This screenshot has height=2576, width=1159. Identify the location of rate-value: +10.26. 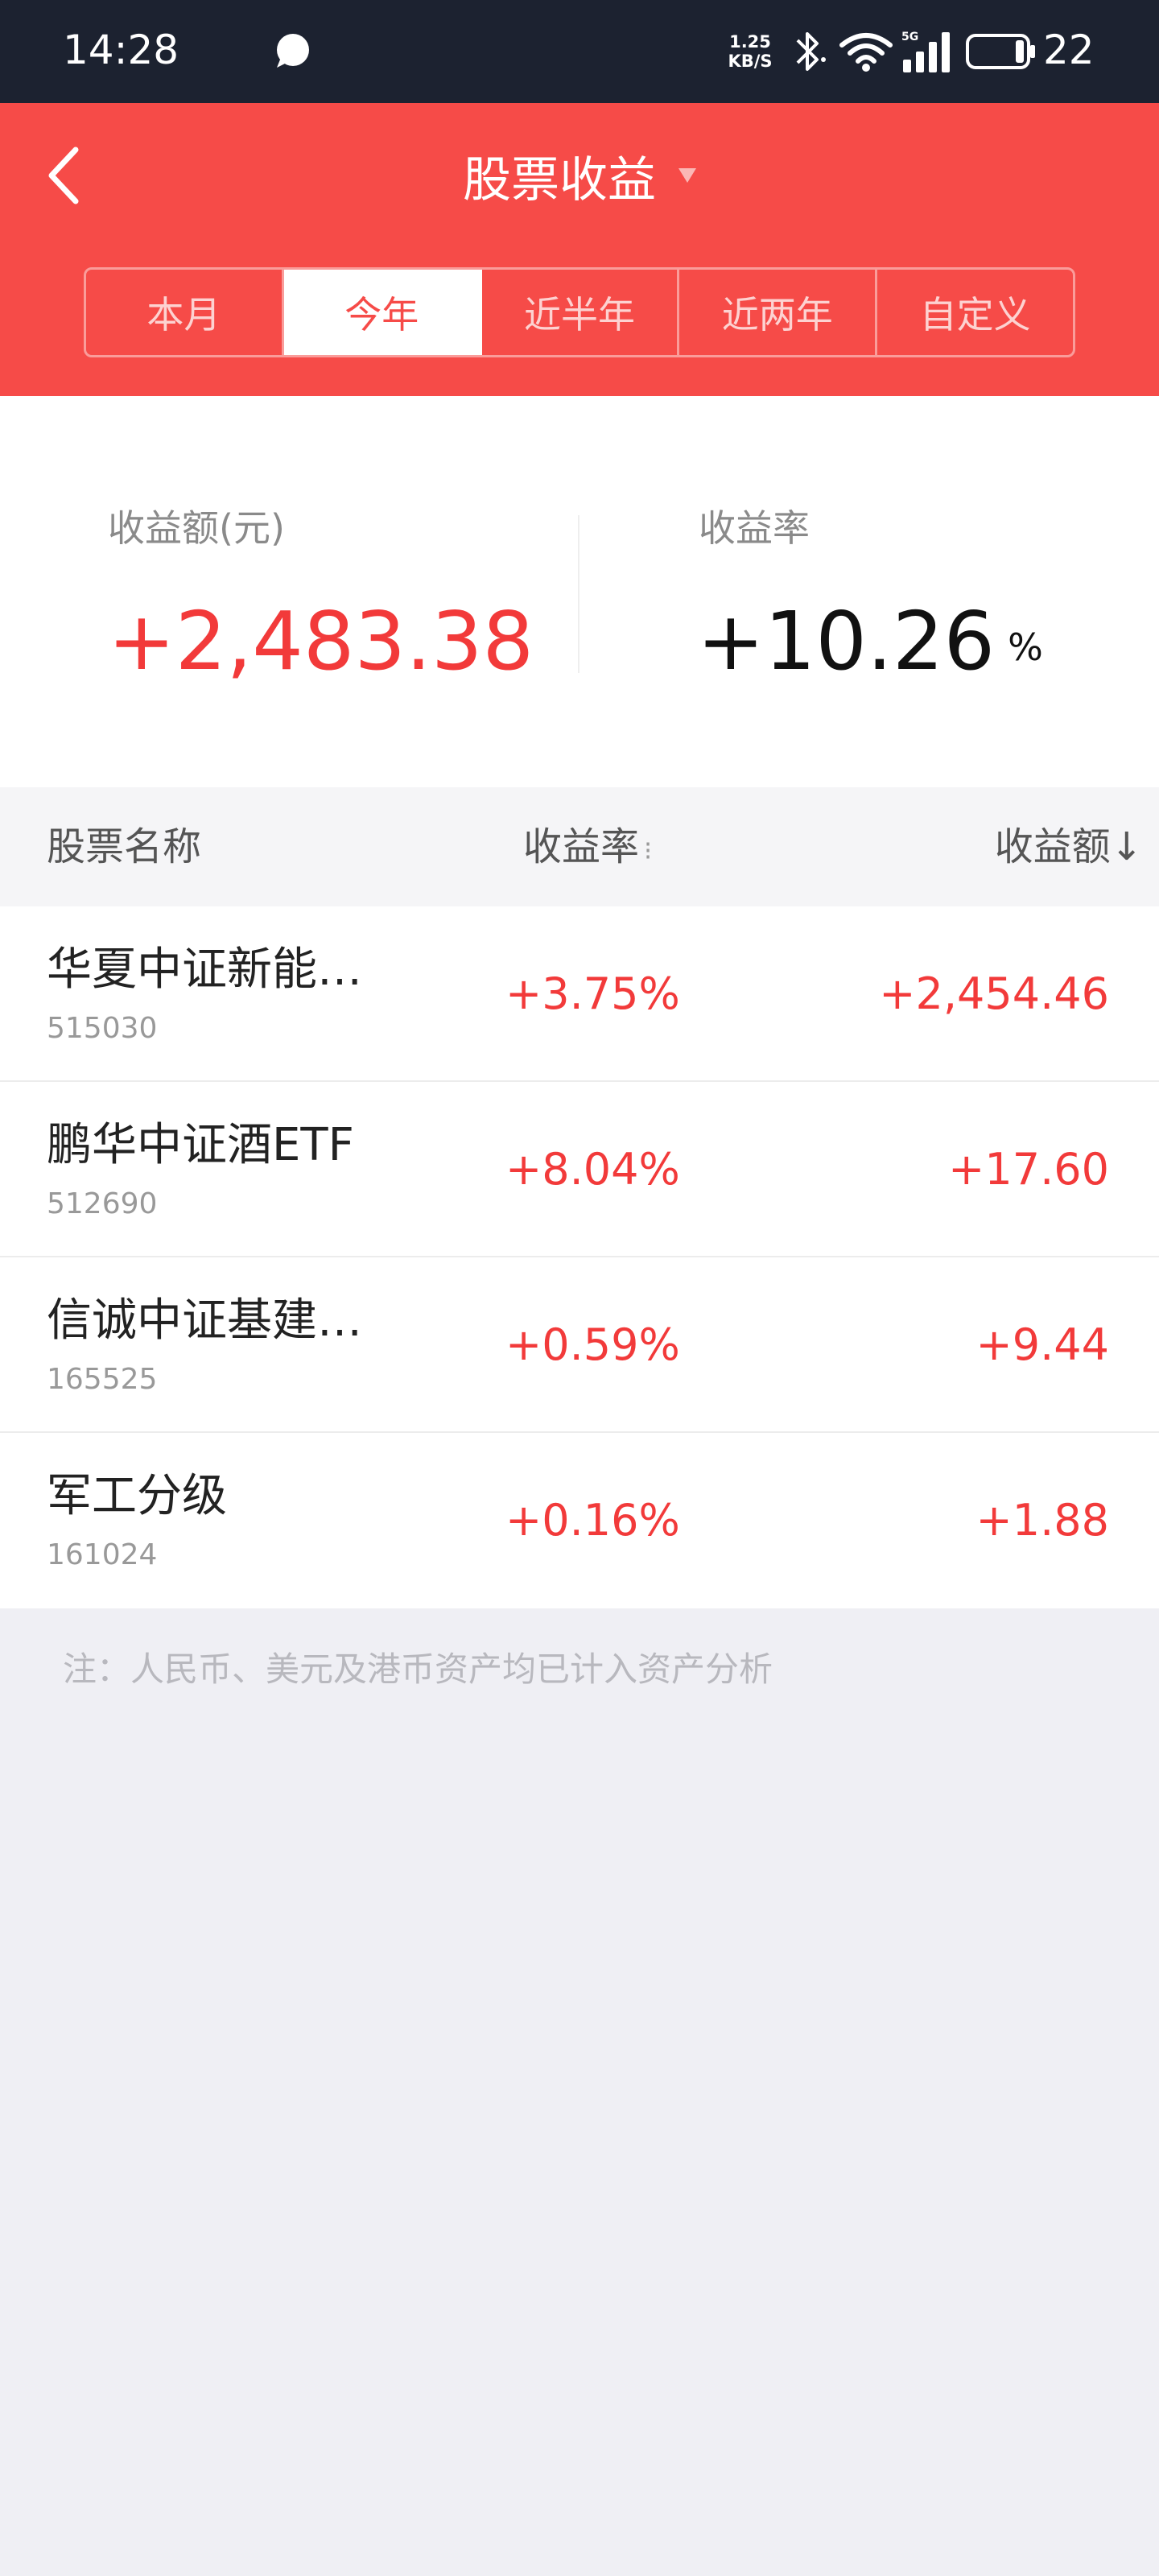
(846, 641).